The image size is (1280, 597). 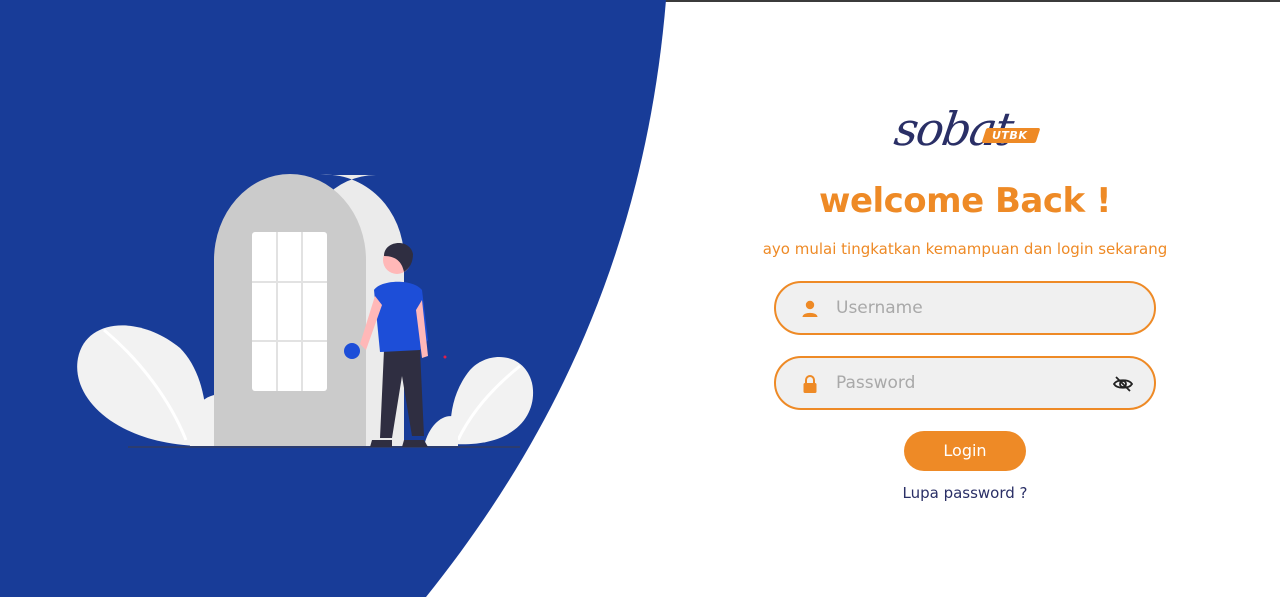 What do you see at coordinates (810, 384) in the screenshot?
I see `lock-icon` at bounding box center [810, 384].